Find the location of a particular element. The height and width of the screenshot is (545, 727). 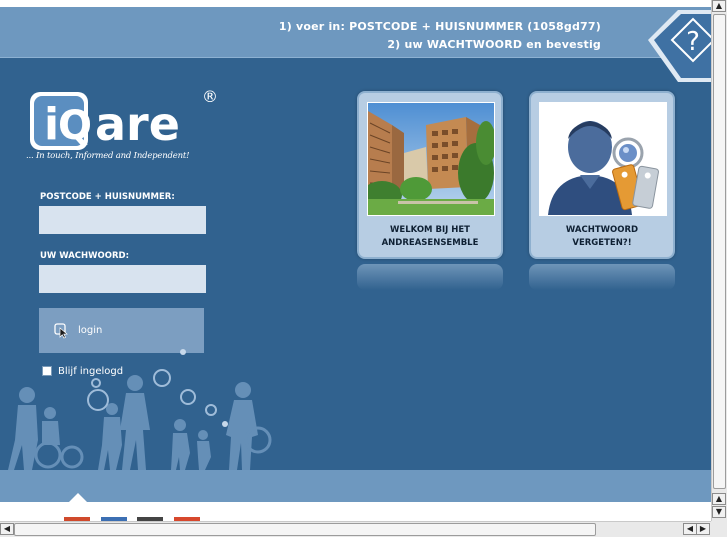

footer-pointer is located at coordinates (78, 497).